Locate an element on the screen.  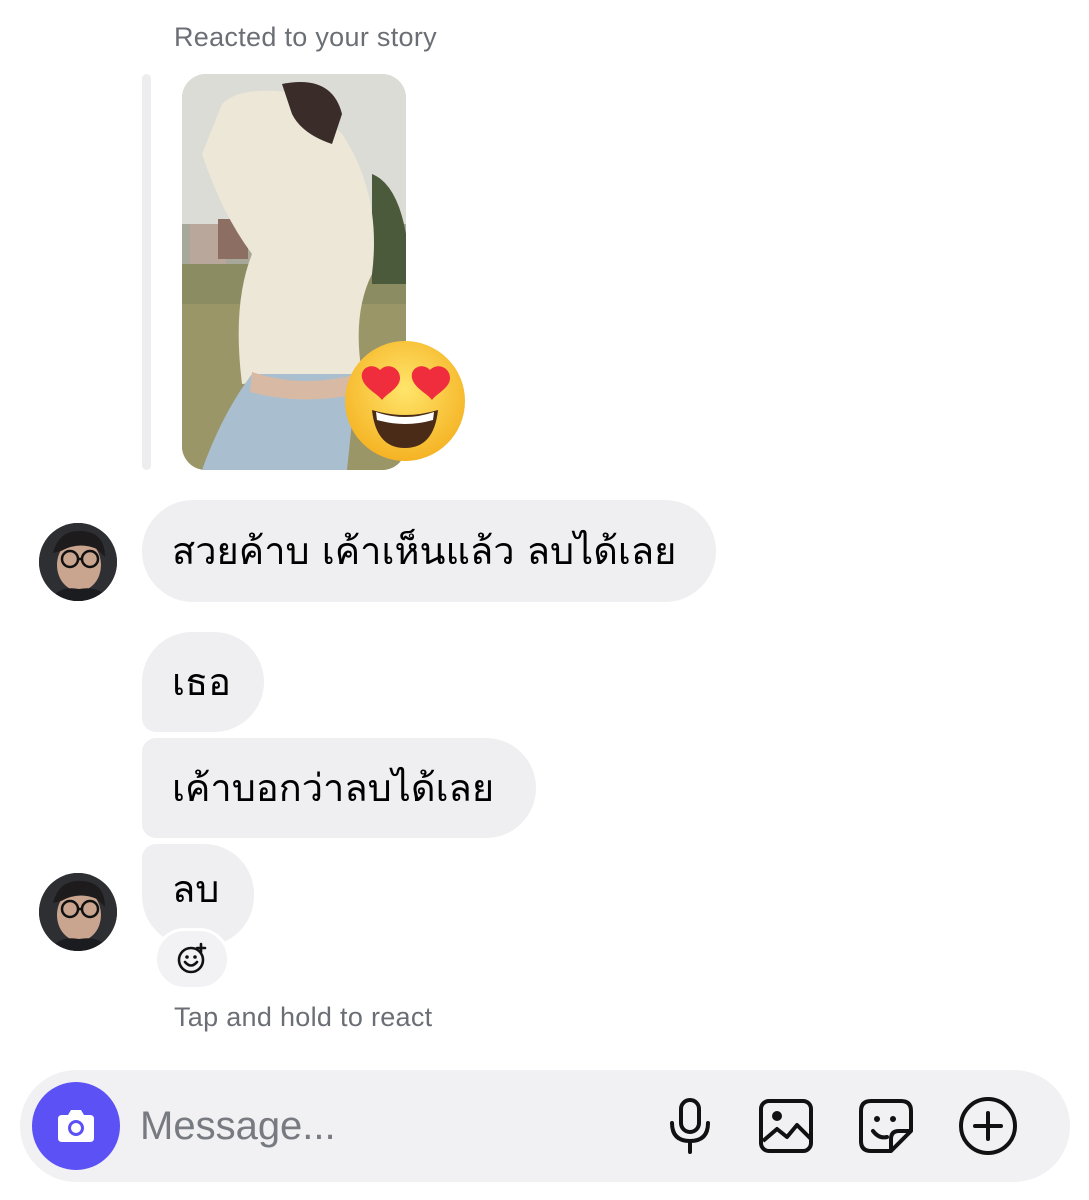
message-bubble: เค้าบอกว่าลบได้เลย is located at coordinates (339, 788).